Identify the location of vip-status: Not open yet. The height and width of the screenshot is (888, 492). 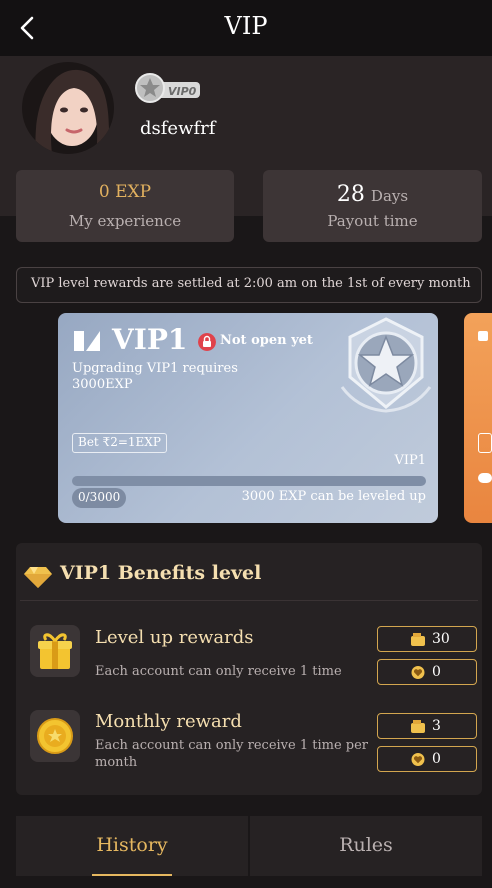
(266, 340).